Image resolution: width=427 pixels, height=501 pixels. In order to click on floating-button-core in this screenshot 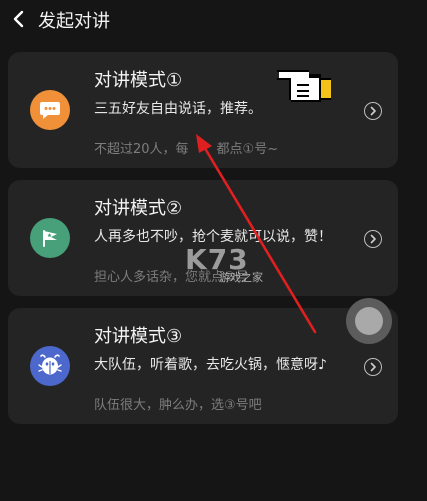, I will do `click(369, 321)`.